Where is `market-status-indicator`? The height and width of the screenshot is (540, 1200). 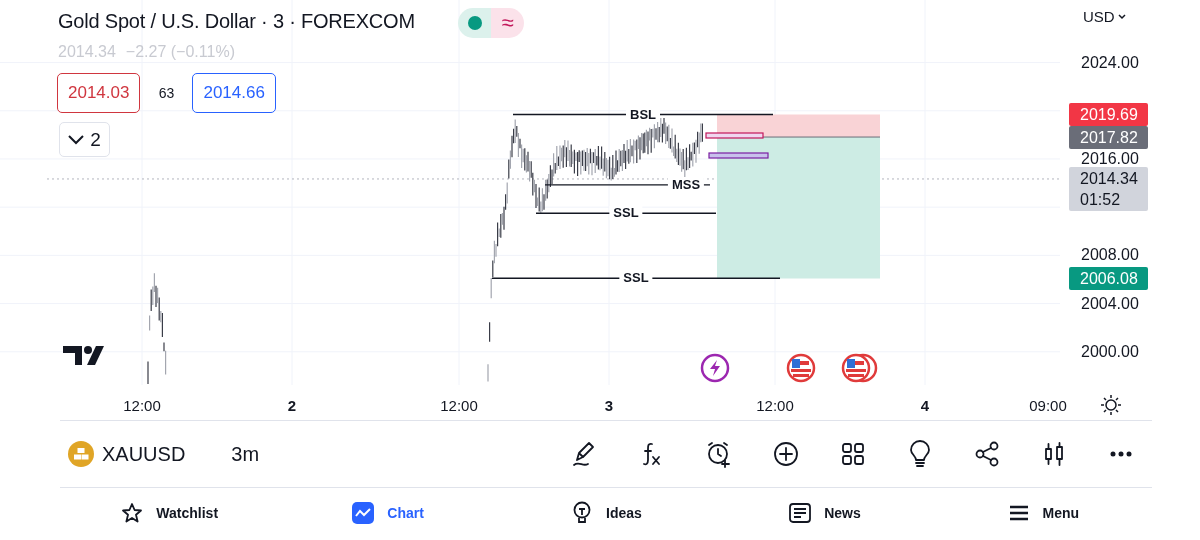 market-status-indicator is located at coordinates (474, 23).